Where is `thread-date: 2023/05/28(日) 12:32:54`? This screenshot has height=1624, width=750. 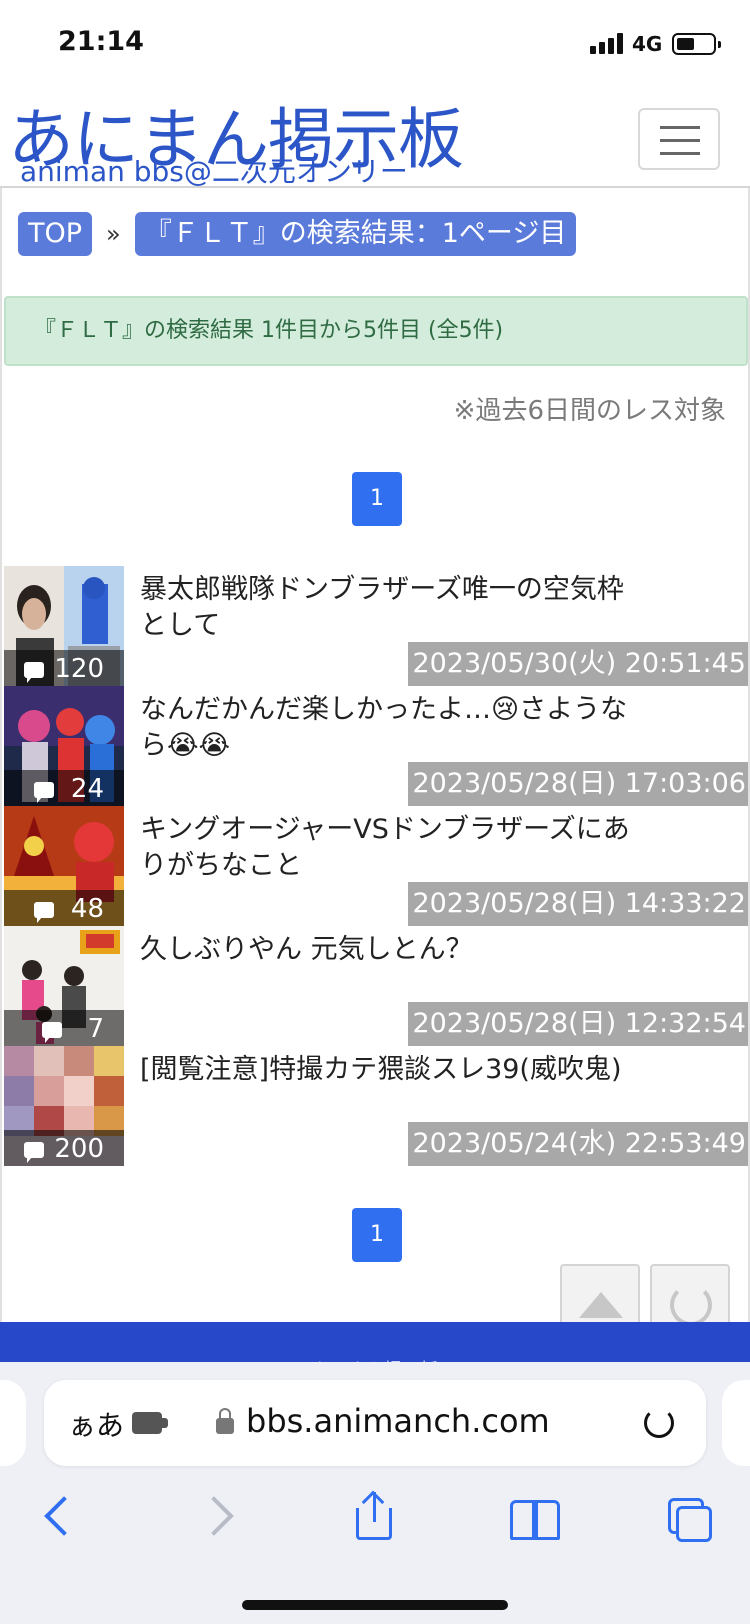 thread-date: 2023/05/28(日) 12:32:54 is located at coordinates (578, 1024).